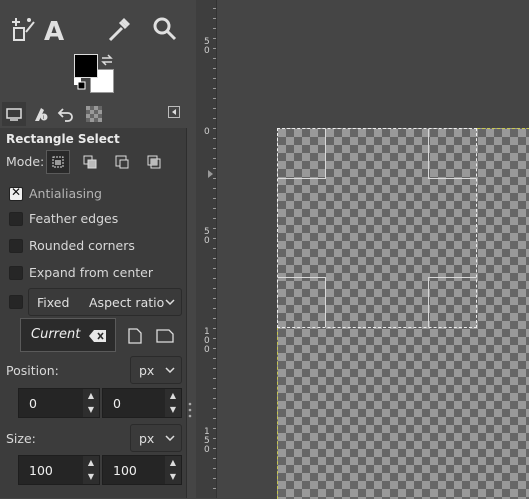 This screenshot has height=499, width=529. I want to click on device-status-icon: i, so click(41, 114).